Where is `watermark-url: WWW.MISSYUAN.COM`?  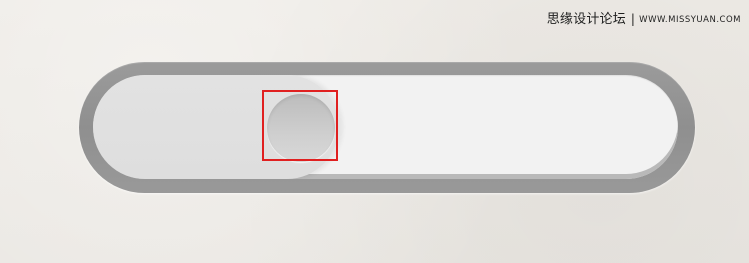
watermark-url: WWW.MISSYUAN.COM is located at coordinates (690, 20).